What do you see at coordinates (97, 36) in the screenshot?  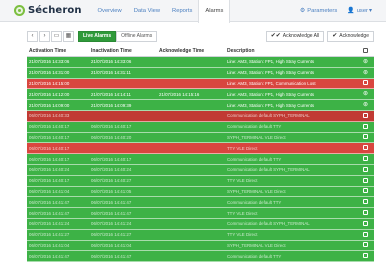 I see `live-alarms-button: Live Alarms` at bounding box center [97, 36].